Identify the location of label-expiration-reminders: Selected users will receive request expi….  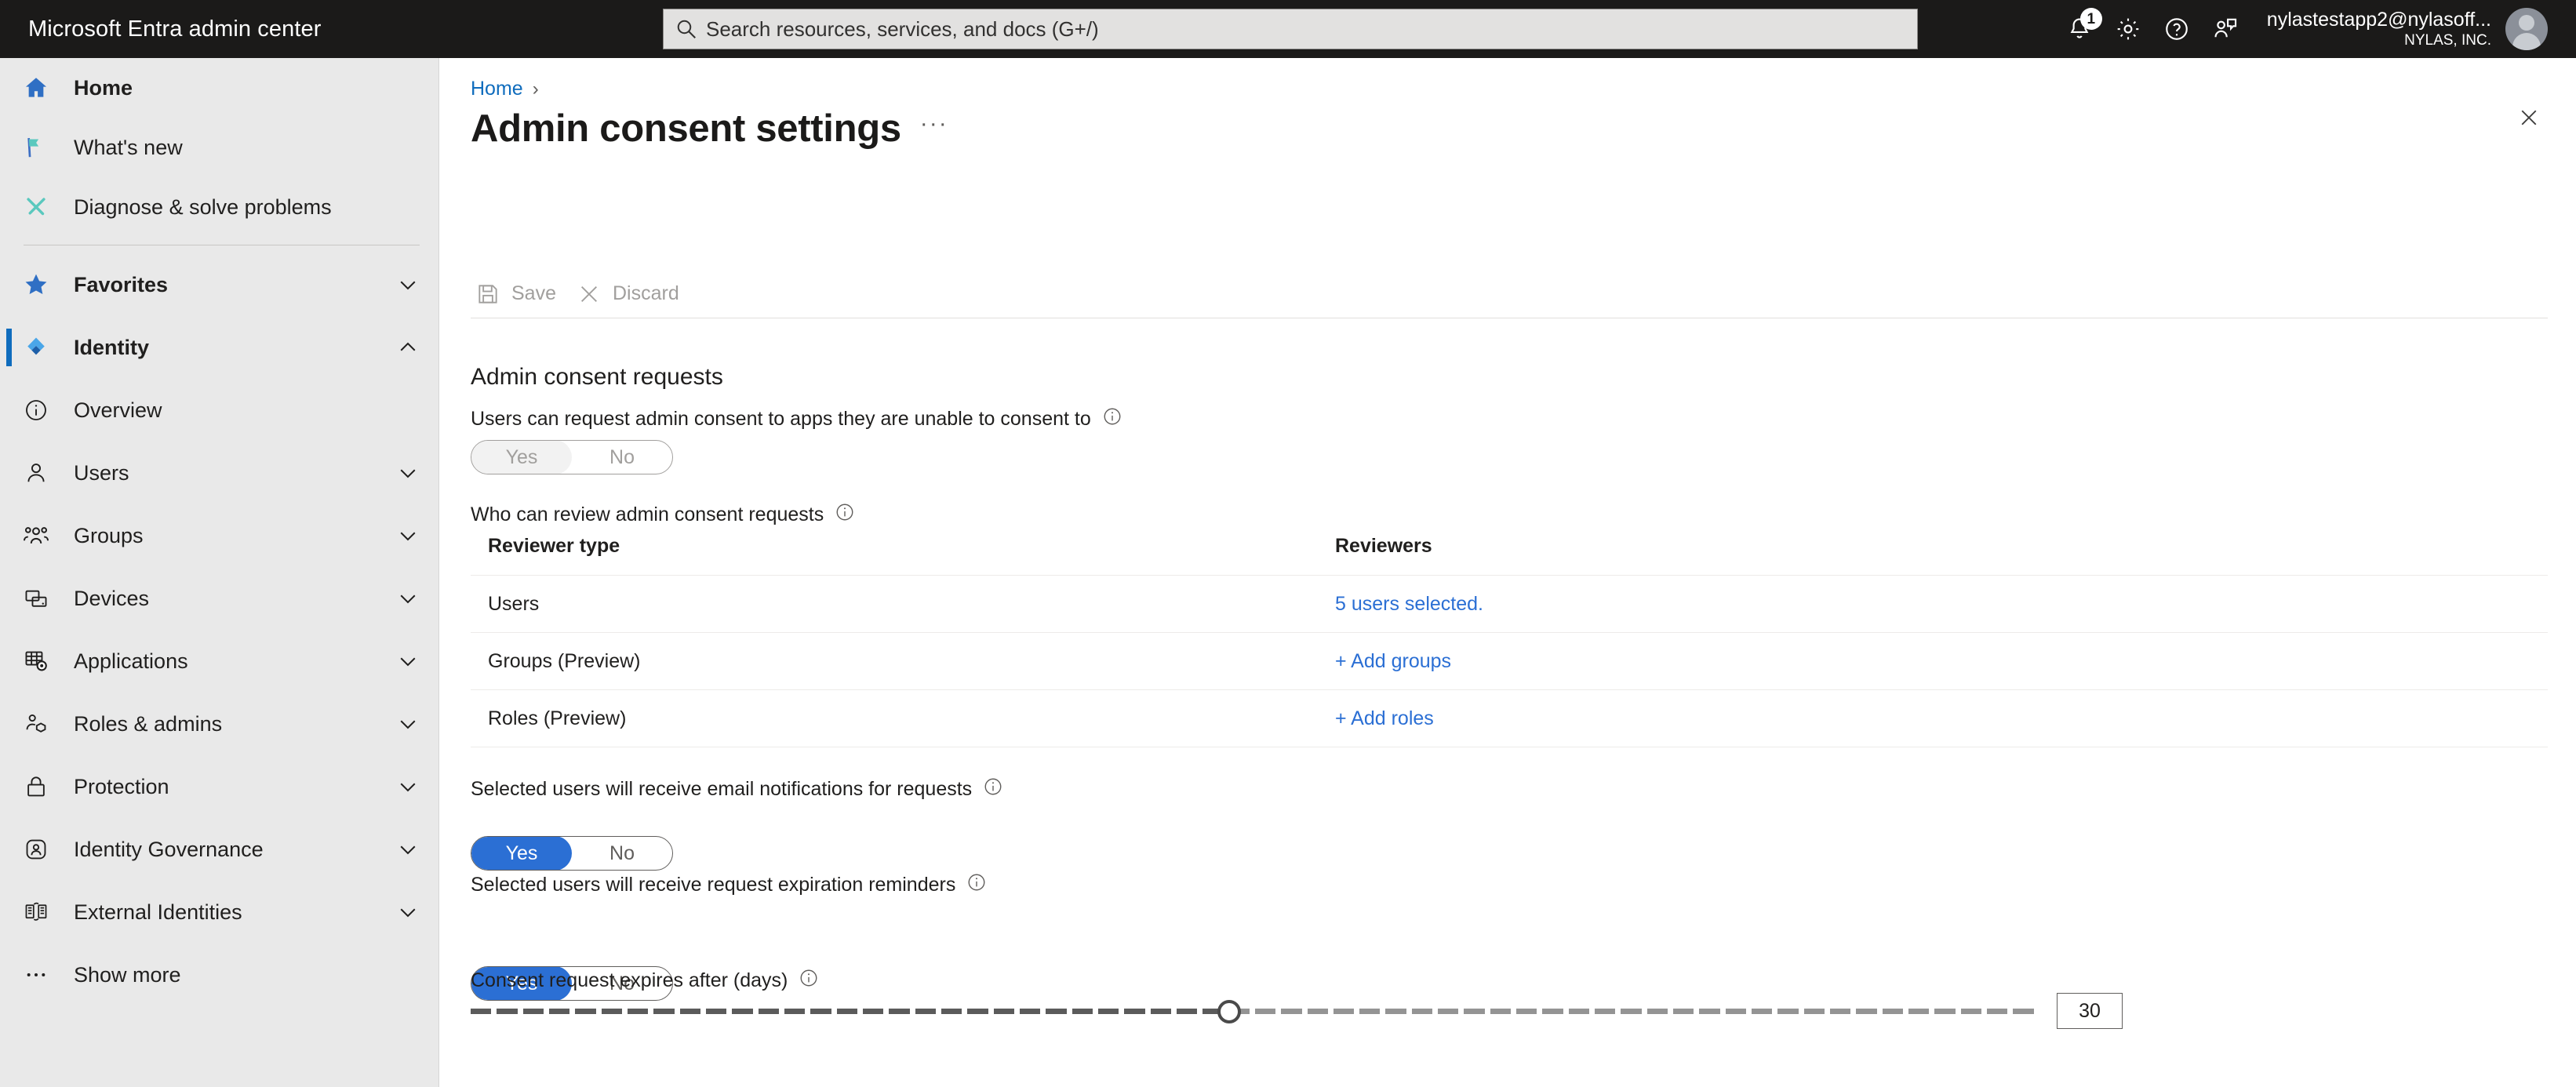
(729, 885).